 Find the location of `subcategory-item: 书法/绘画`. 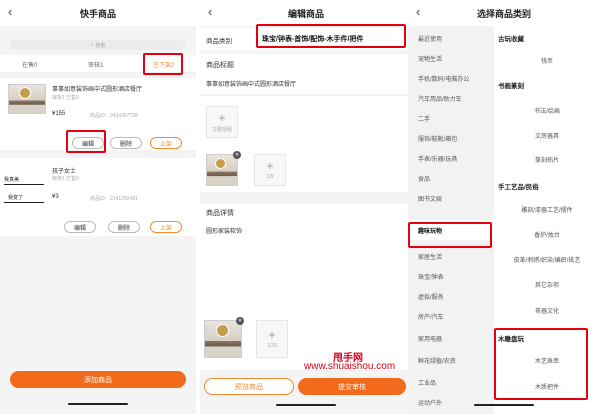

subcategory-item: 书法/绘画 is located at coordinates (547, 110).